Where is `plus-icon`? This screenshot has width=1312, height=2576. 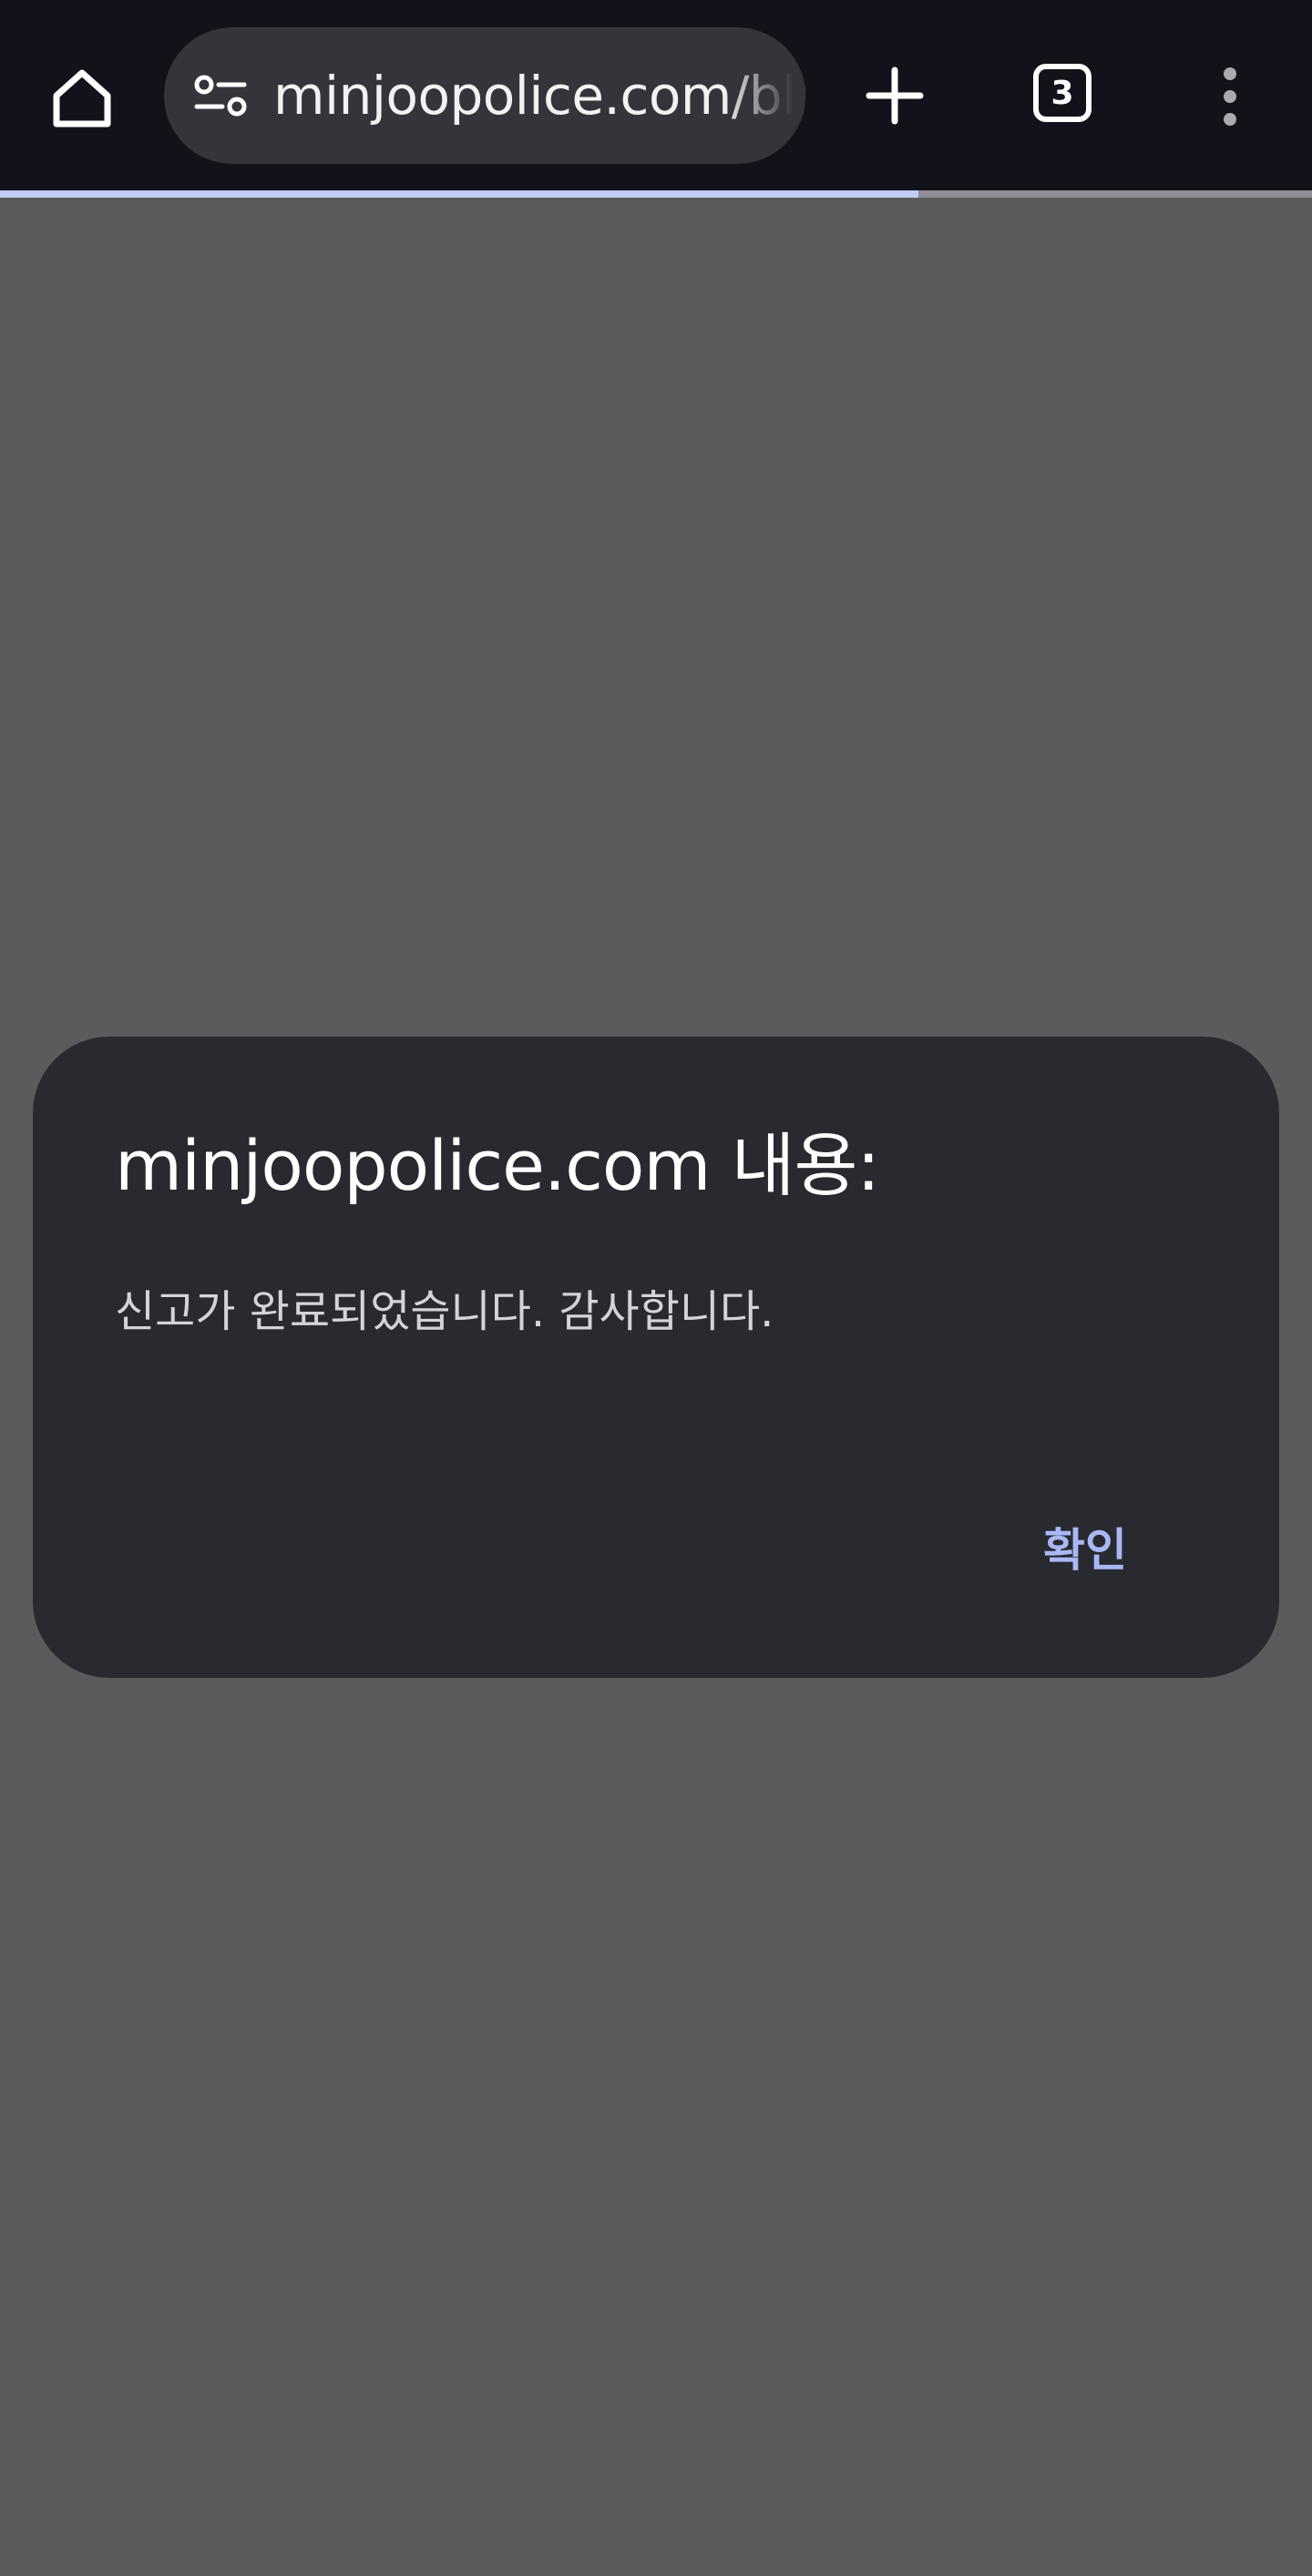 plus-icon is located at coordinates (895, 95).